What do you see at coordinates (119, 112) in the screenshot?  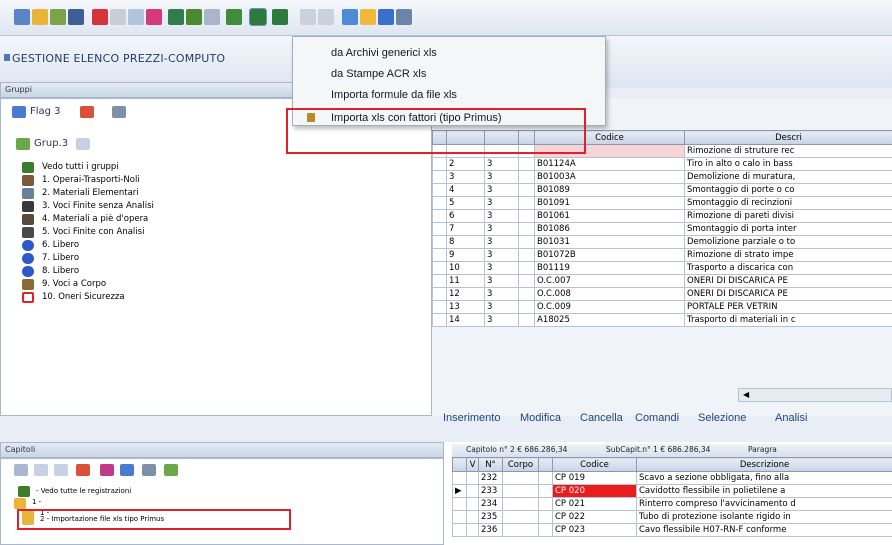 I see `layout-icon` at bounding box center [119, 112].